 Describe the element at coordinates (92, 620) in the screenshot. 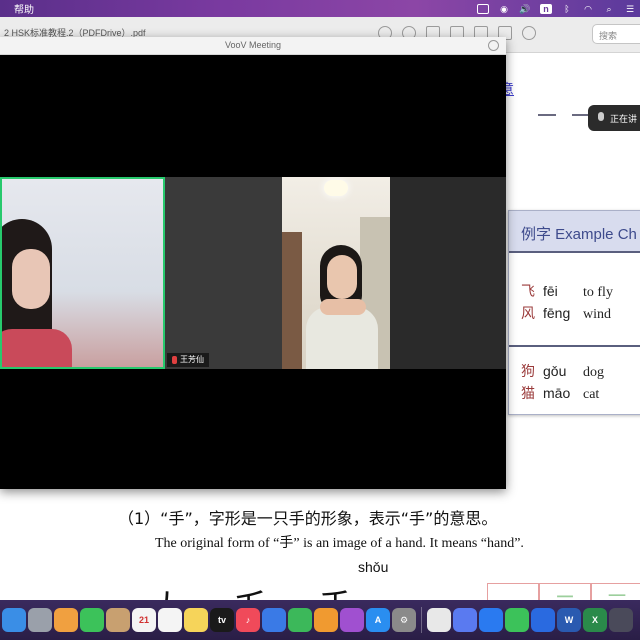

I see `facetime-icon` at that location.